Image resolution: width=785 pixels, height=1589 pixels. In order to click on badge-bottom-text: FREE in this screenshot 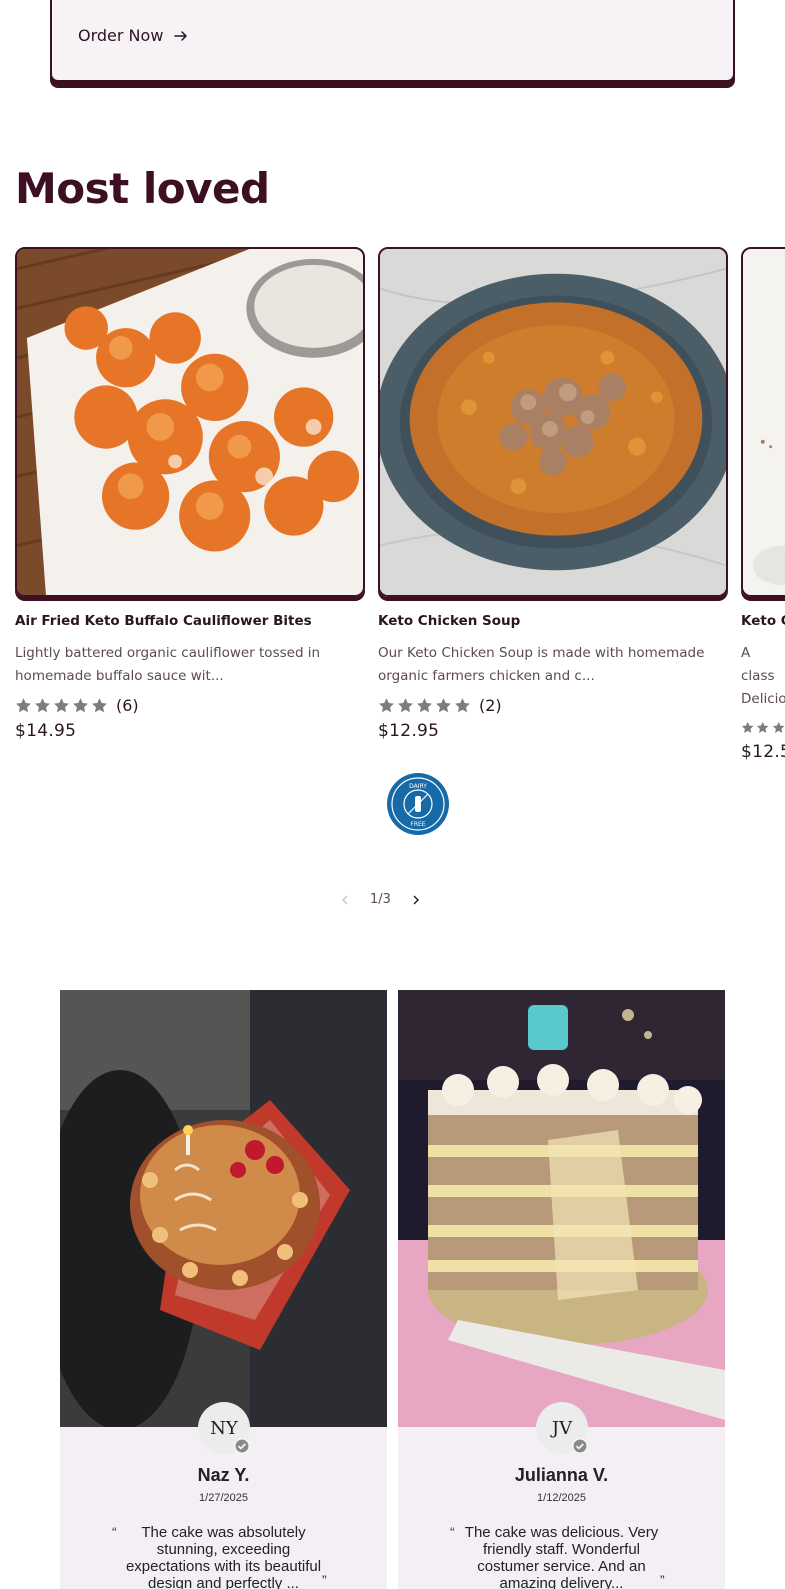, I will do `click(417, 824)`.